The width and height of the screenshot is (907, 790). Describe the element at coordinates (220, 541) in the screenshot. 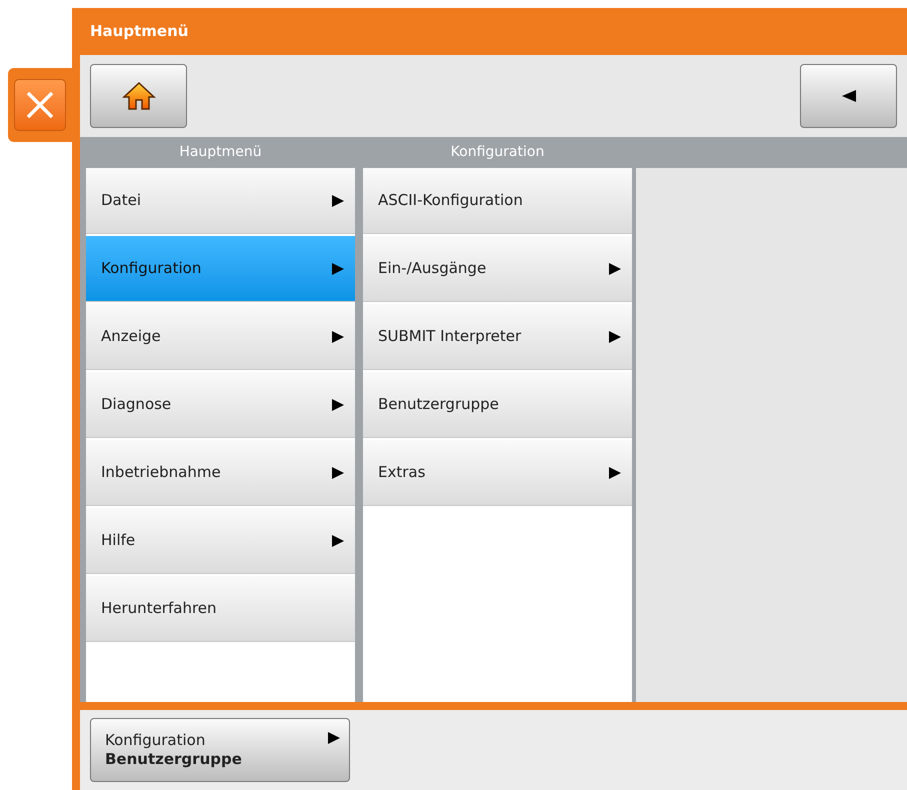

I see `menu-item: Hilfe` at that location.